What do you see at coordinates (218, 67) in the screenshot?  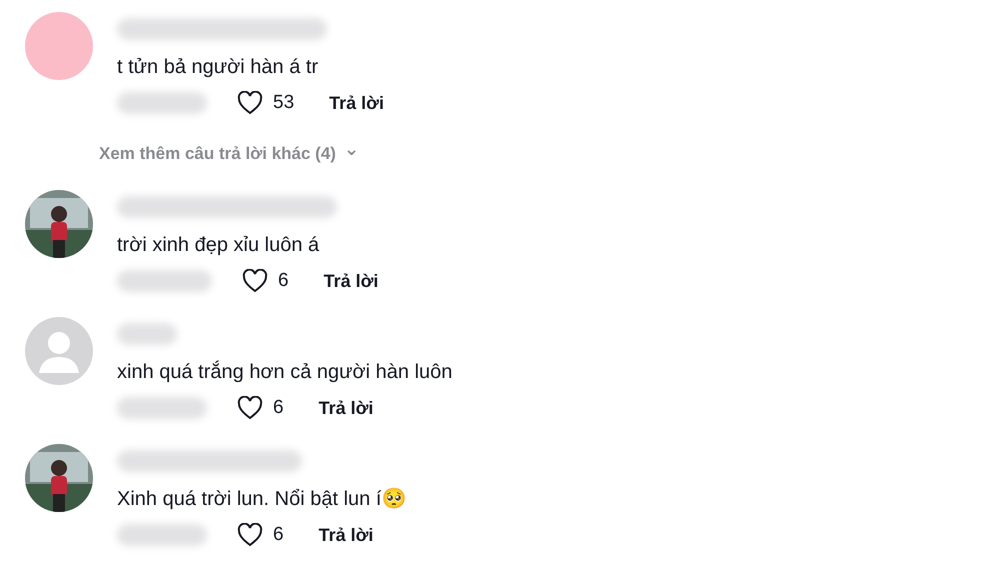 I see `comment-text: t tửn bả người hàn á tr` at bounding box center [218, 67].